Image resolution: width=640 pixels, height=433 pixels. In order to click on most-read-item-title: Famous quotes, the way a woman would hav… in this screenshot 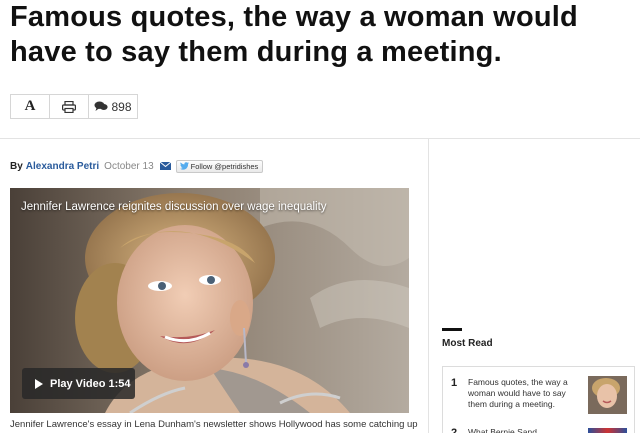, I will do `click(526, 396)`.